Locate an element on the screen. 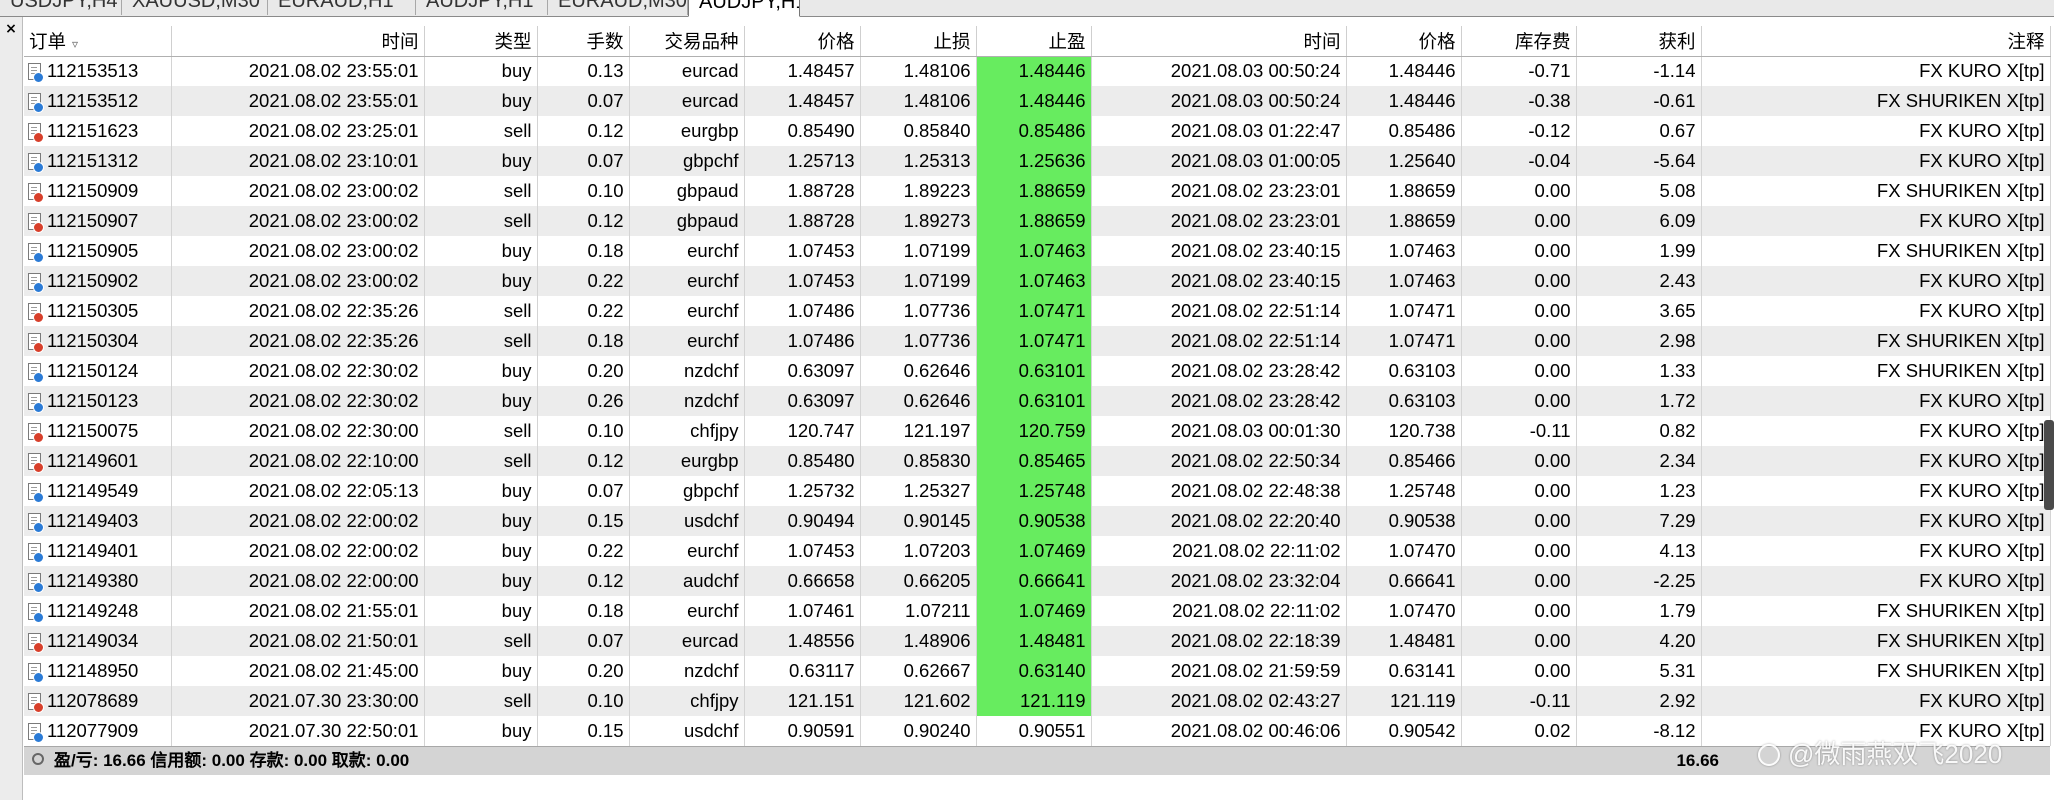  cell-take-profit: 1.07463 is located at coordinates (1034, 251).